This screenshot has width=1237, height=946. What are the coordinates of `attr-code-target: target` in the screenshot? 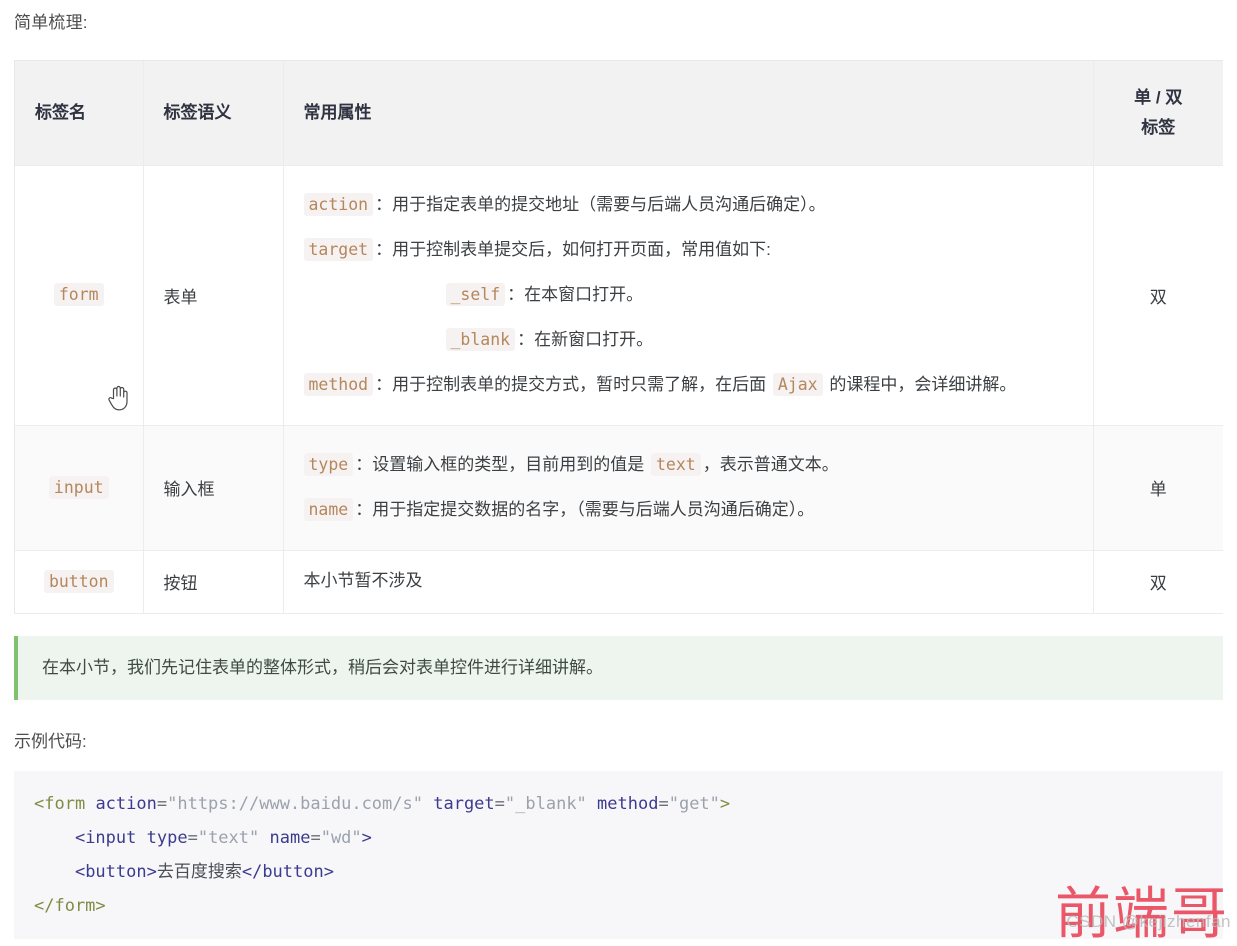 It's located at (338, 249).